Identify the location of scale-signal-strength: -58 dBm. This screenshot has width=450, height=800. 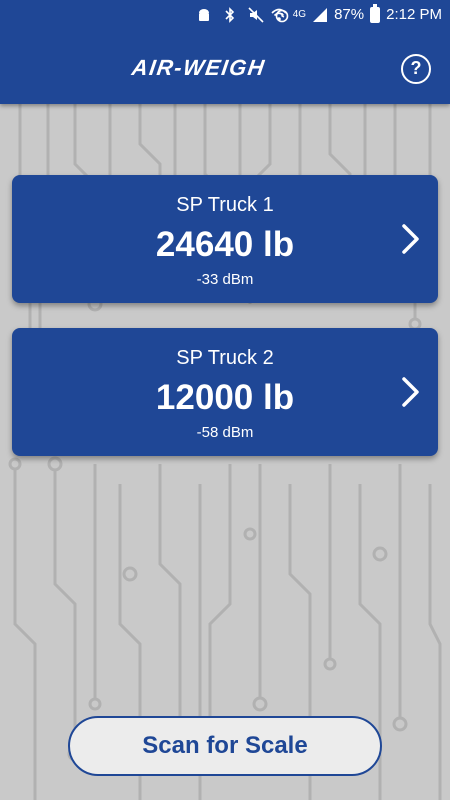
(225, 432).